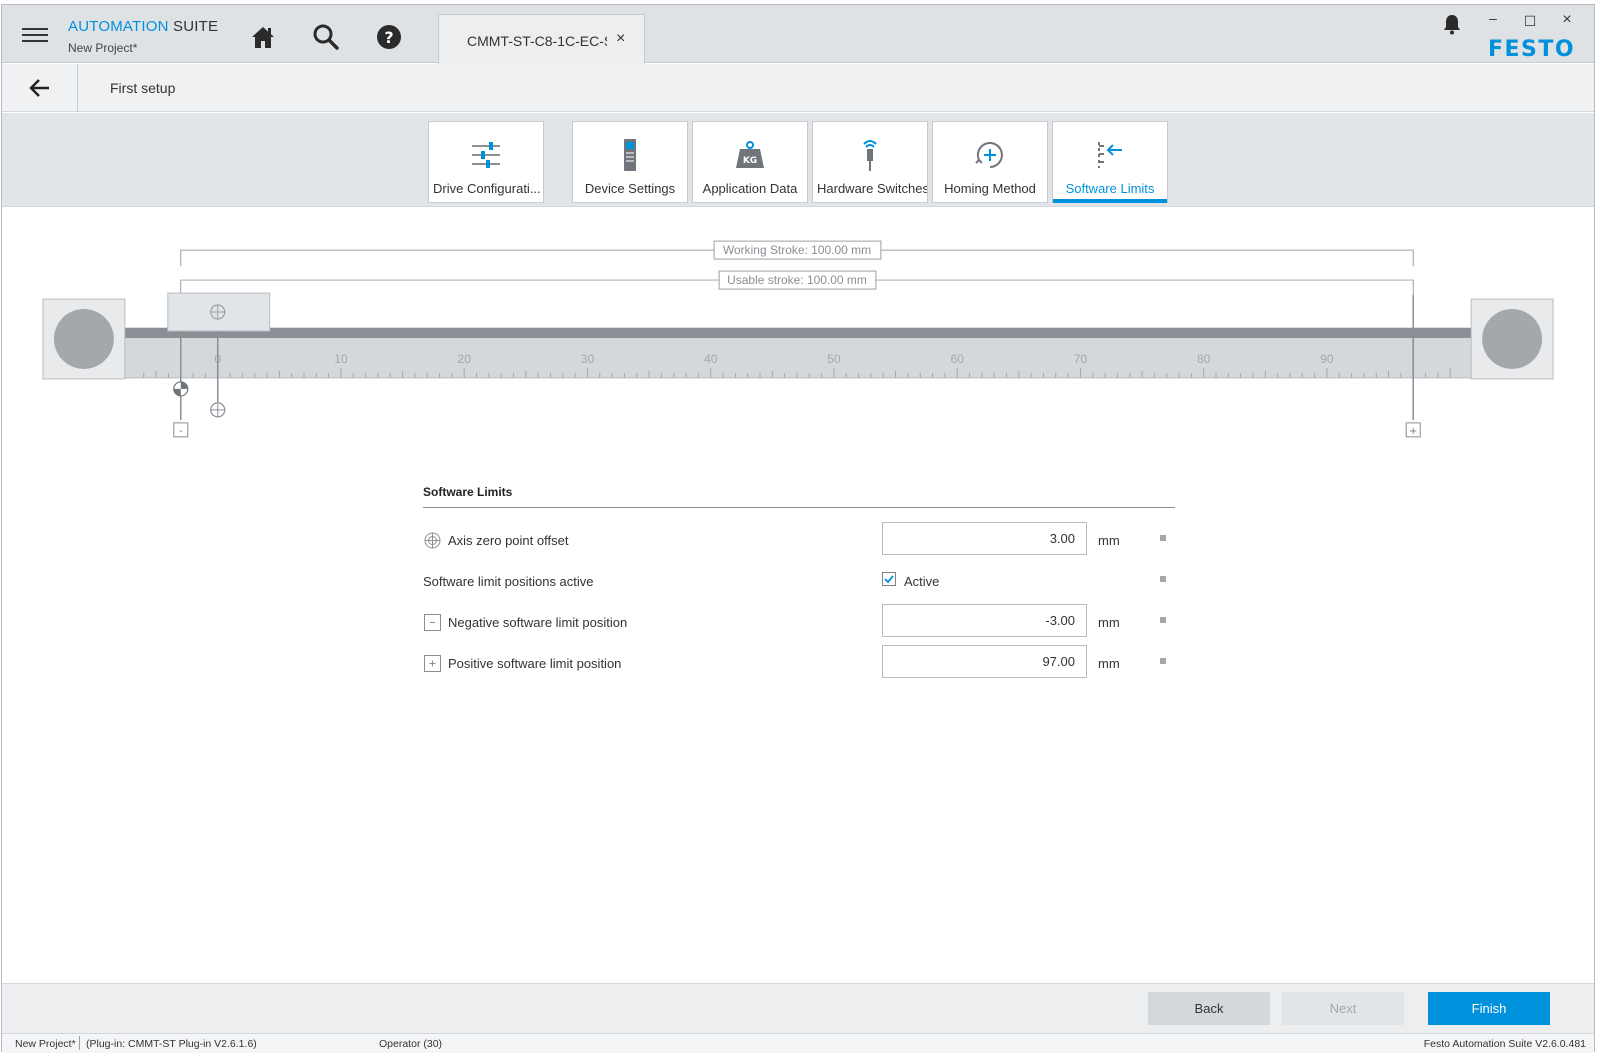 Image resolution: width=1600 pixels, height=1056 pixels. What do you see at coordinates (341, 359) in the screenshot?
I see `scale-label-10: 10` at bounding box center [341, 359].